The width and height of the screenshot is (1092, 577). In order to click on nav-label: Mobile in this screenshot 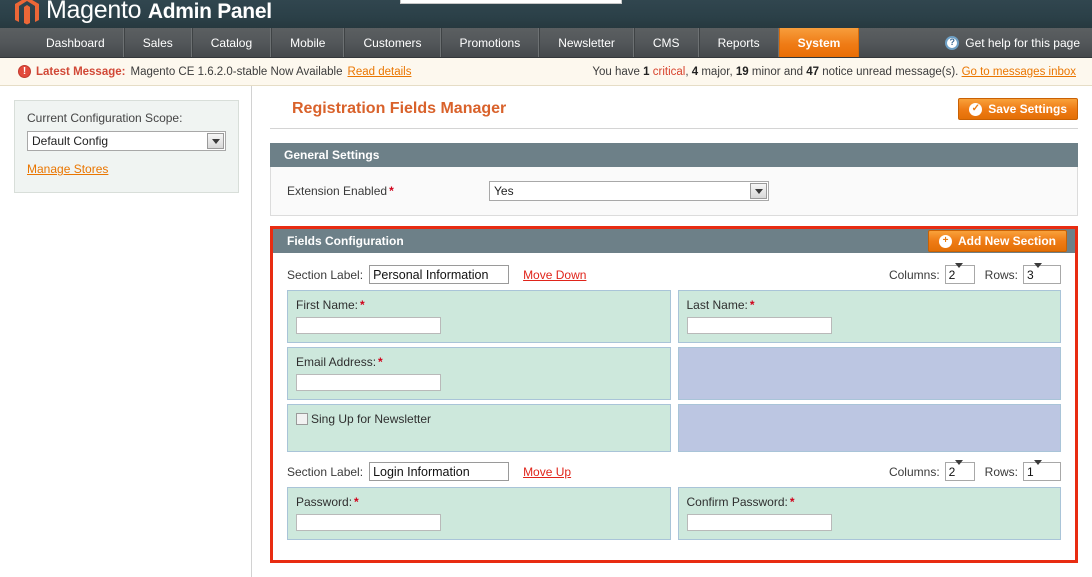, I will do `click(308, 42)`.